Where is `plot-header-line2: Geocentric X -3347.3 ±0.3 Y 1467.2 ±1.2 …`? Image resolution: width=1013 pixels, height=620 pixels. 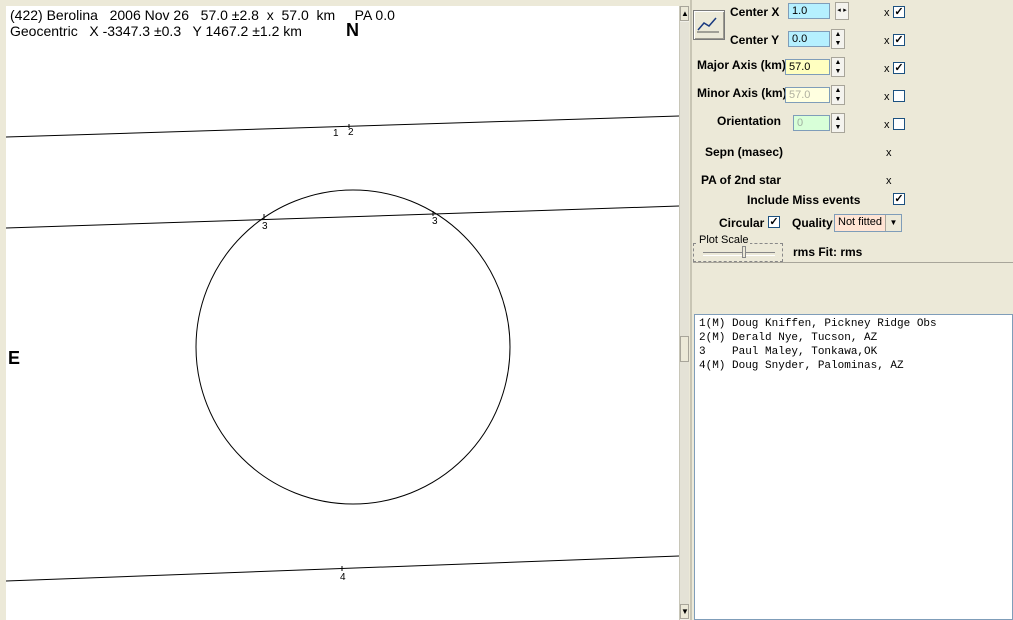 plot-header-line2: Geocentric X -3347.3 ±0.3 Y 1467.2 ±1.2 … is located at coordinates (156, 31).